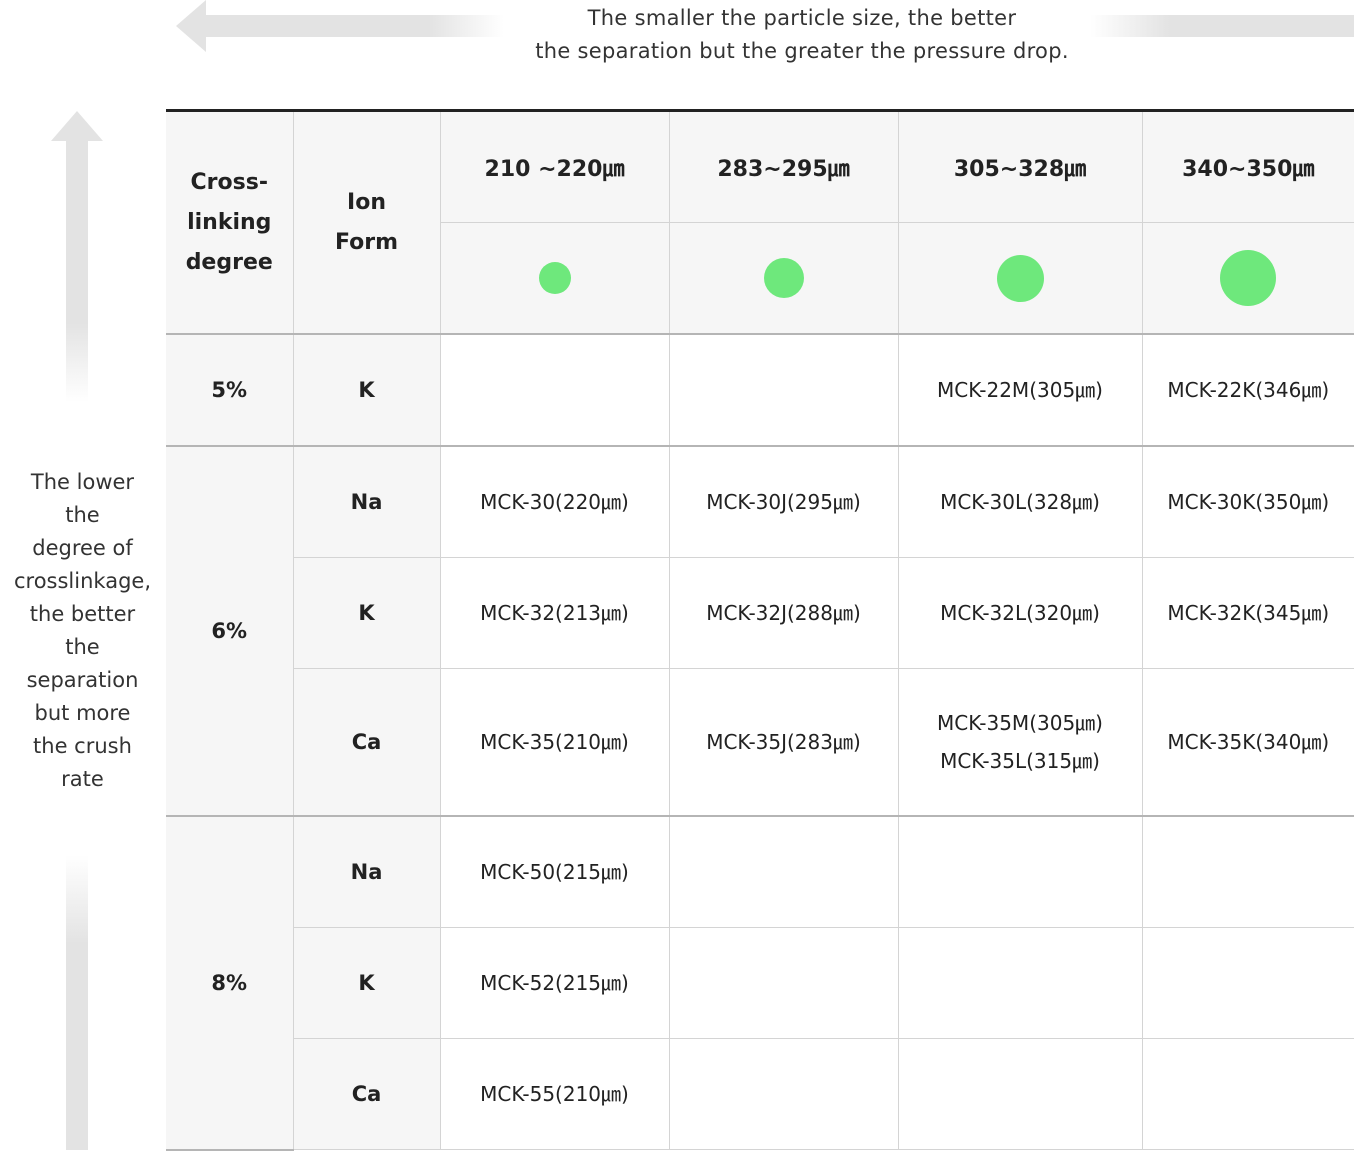  I want to click on header-line: degree, so click(229, 262).